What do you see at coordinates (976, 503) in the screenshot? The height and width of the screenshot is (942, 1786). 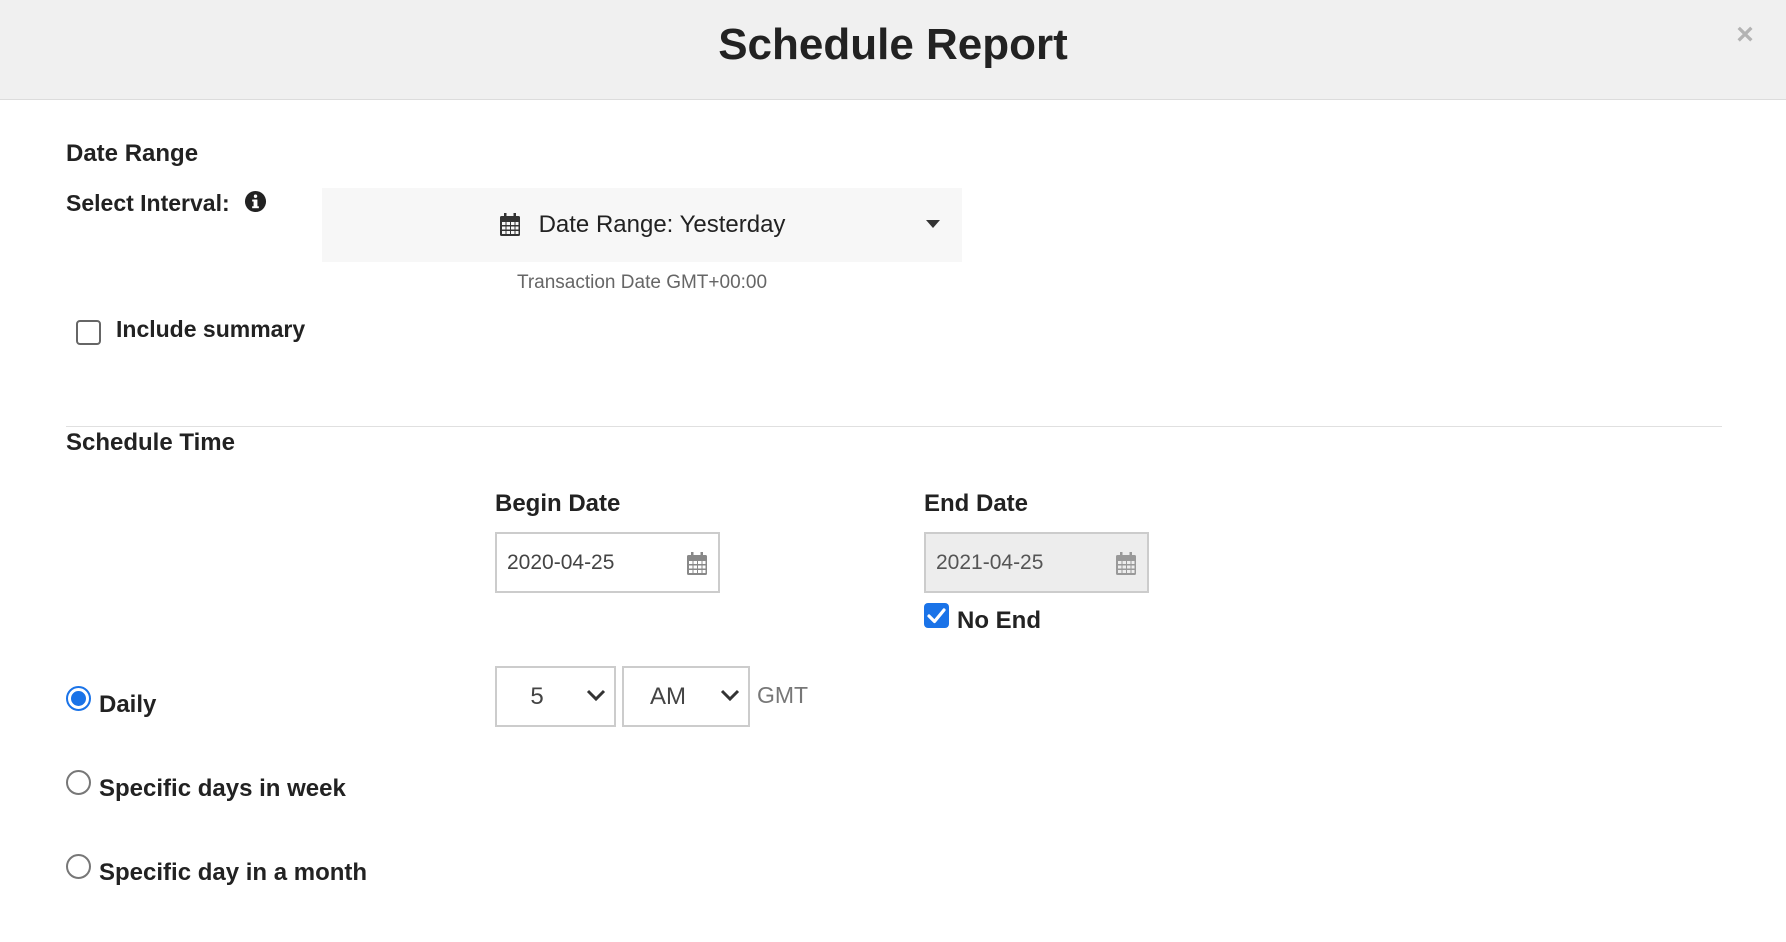 I see `end-date-label: End Date` at bounding box center [976, 503].